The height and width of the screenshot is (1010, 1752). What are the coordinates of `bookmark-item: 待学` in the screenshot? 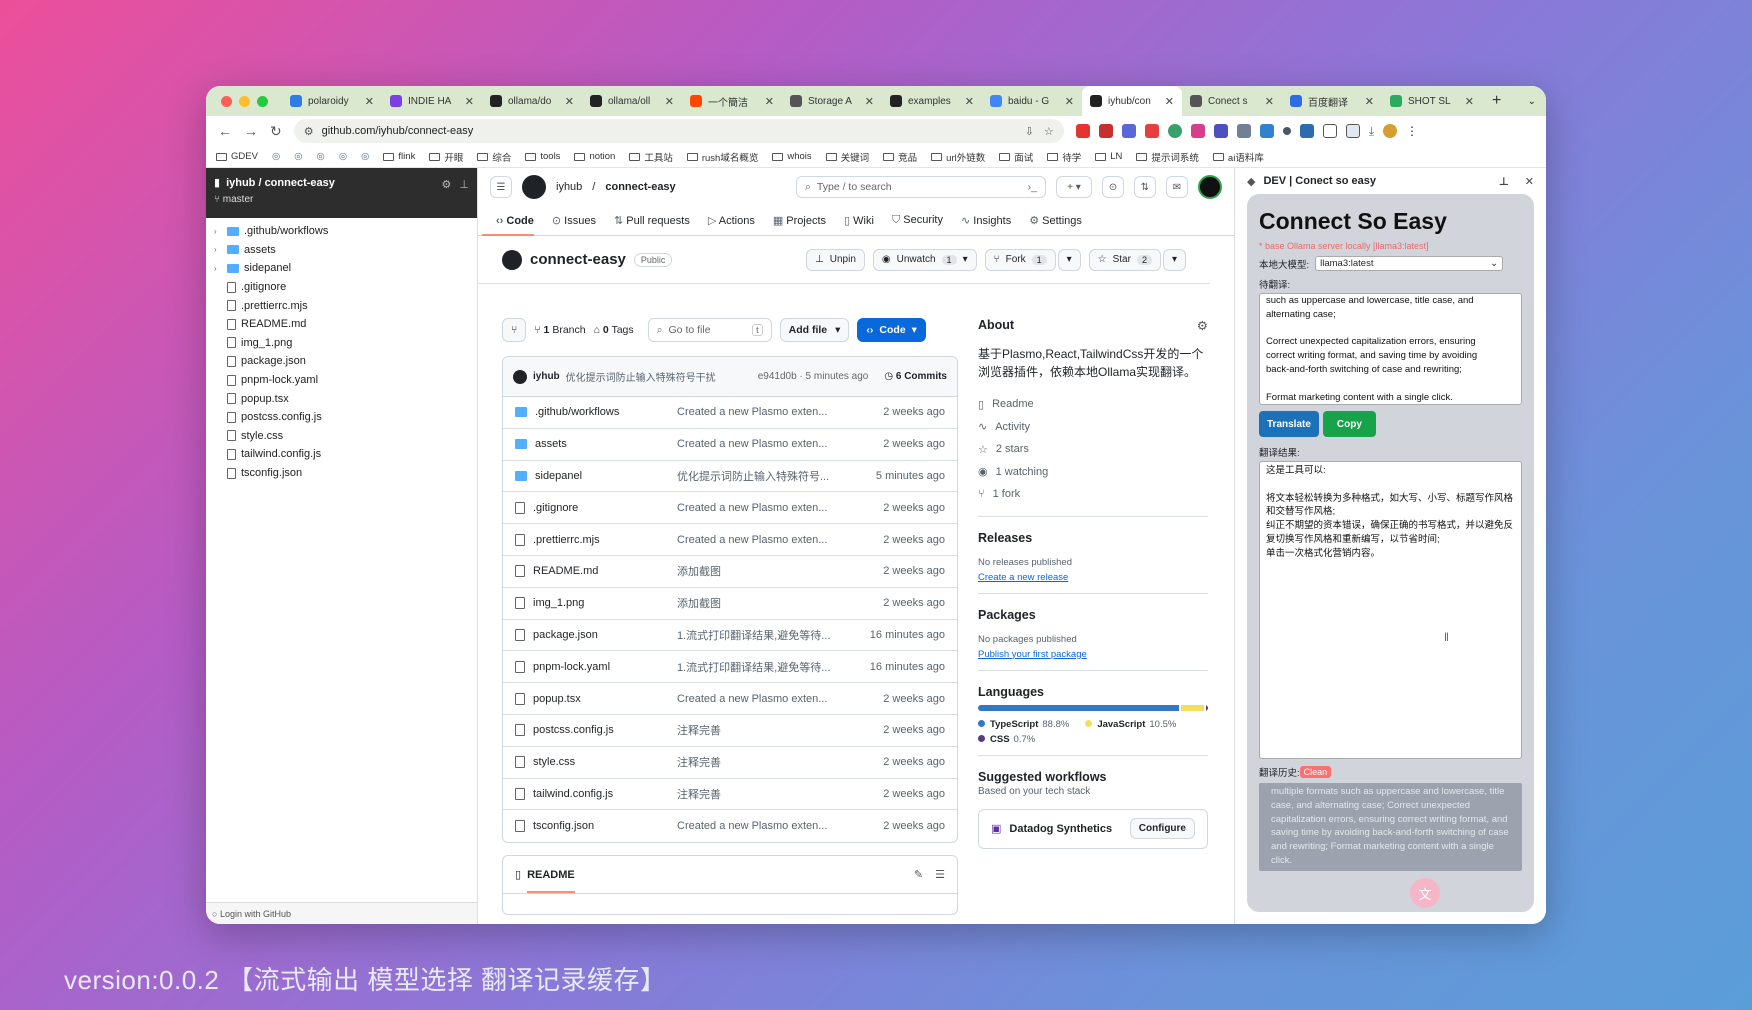 It's located at (1064, 157).